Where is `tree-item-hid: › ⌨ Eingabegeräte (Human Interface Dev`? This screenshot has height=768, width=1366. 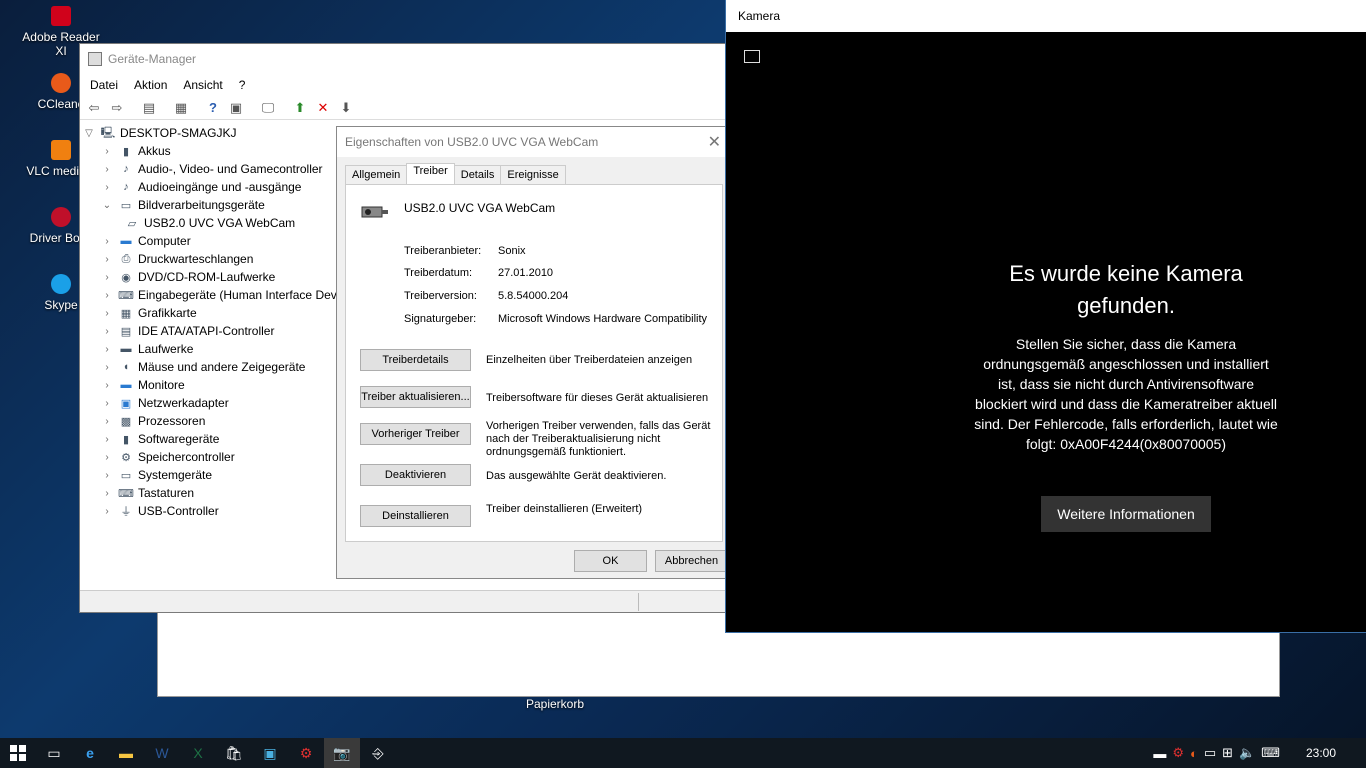 tree-item-hid: › ⌨ Eingabegeräte (Human Interface Dev is located at coordinates (210, 295).